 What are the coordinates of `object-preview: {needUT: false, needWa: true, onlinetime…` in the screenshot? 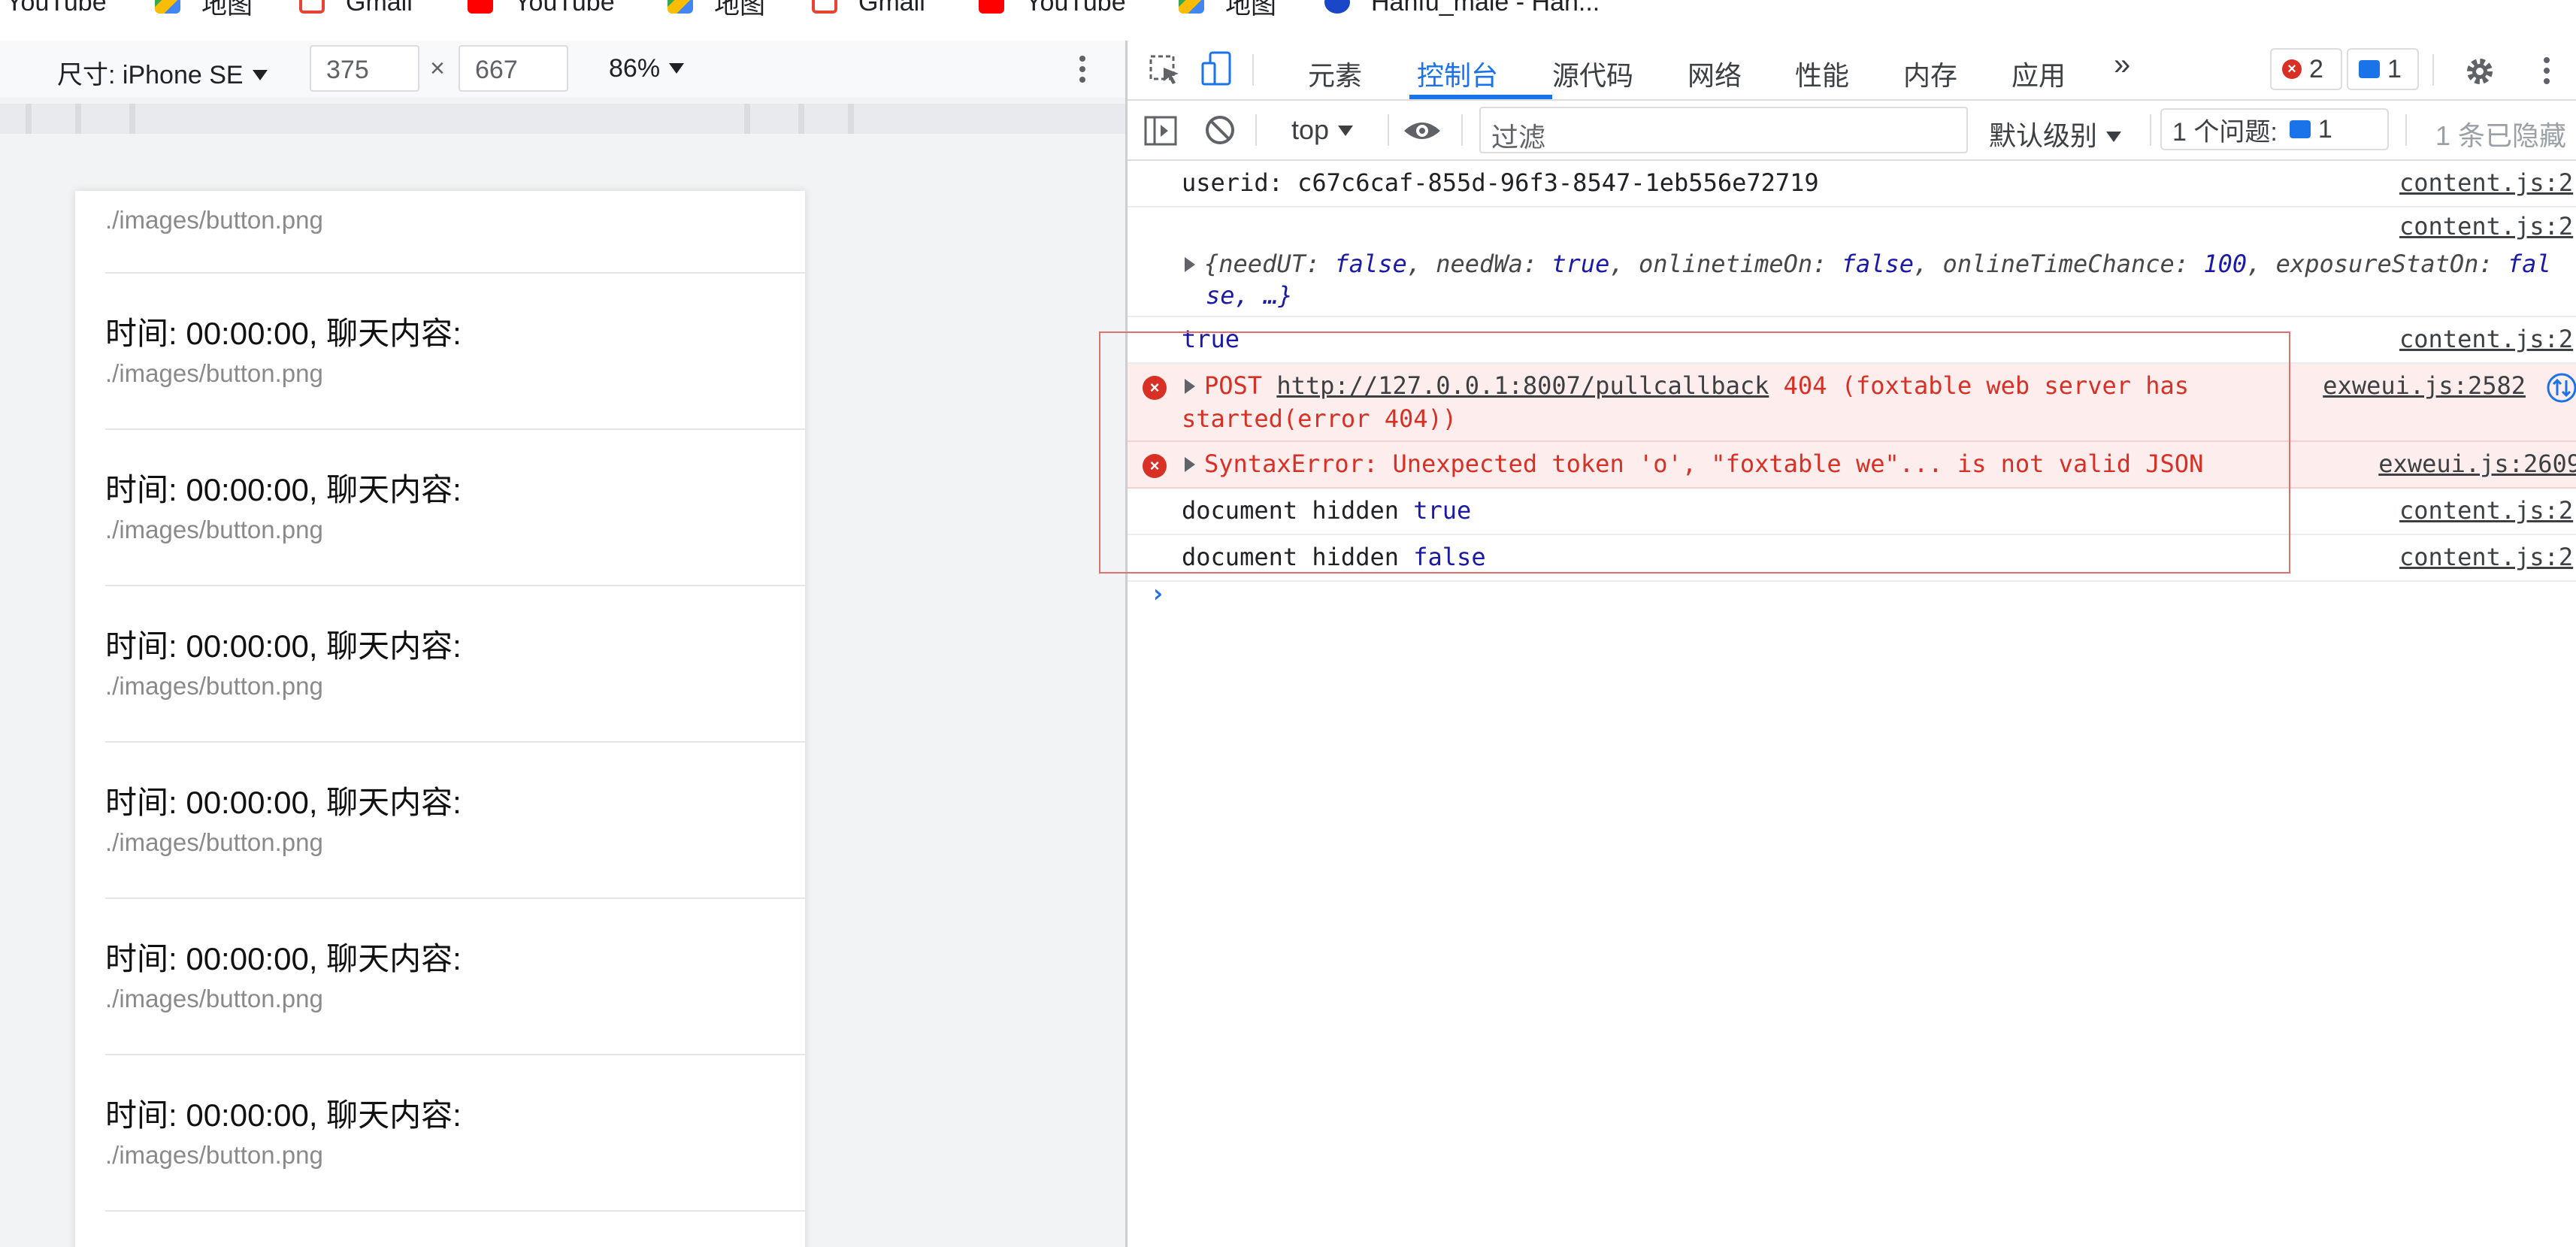 It's located at (1868, 264).